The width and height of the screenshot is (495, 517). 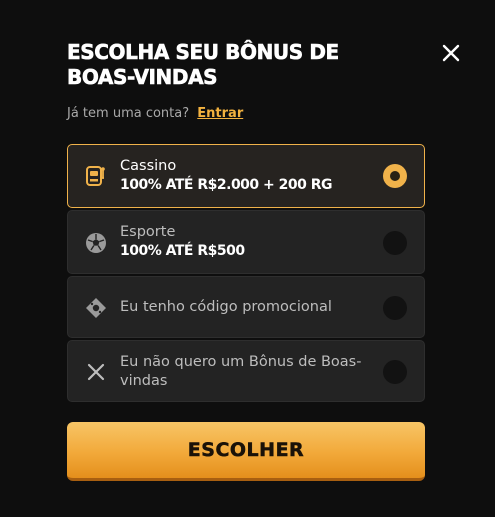 I want to click on option-sports: Esporte 100% ATÉ R$500, so click(x=246, y=242).